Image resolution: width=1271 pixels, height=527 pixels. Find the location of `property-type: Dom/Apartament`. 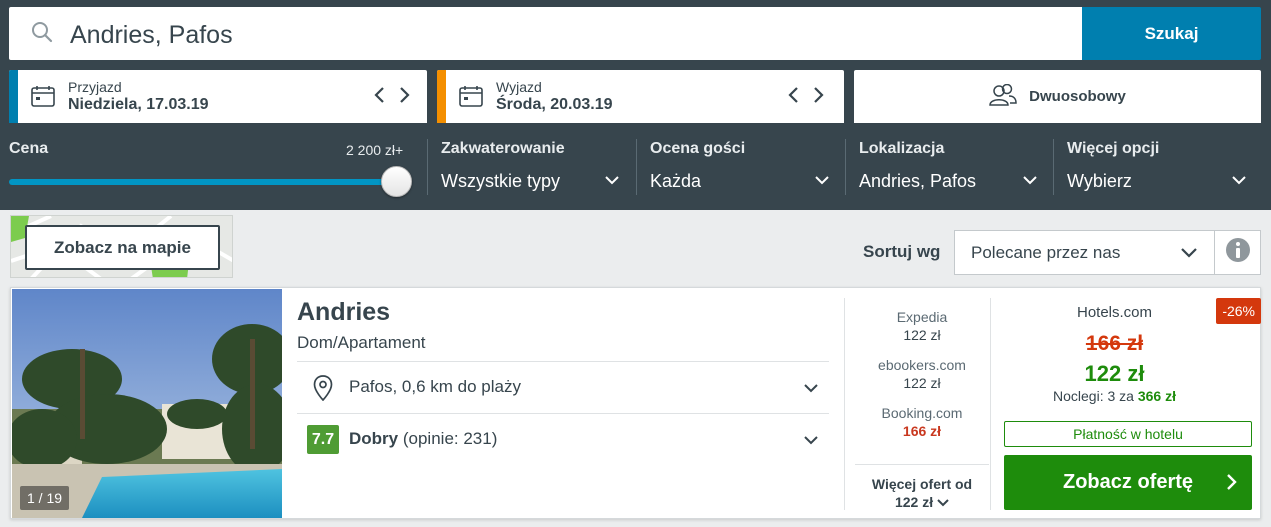

property-type: Dom/Apartament is located at coordinates (361, 342).